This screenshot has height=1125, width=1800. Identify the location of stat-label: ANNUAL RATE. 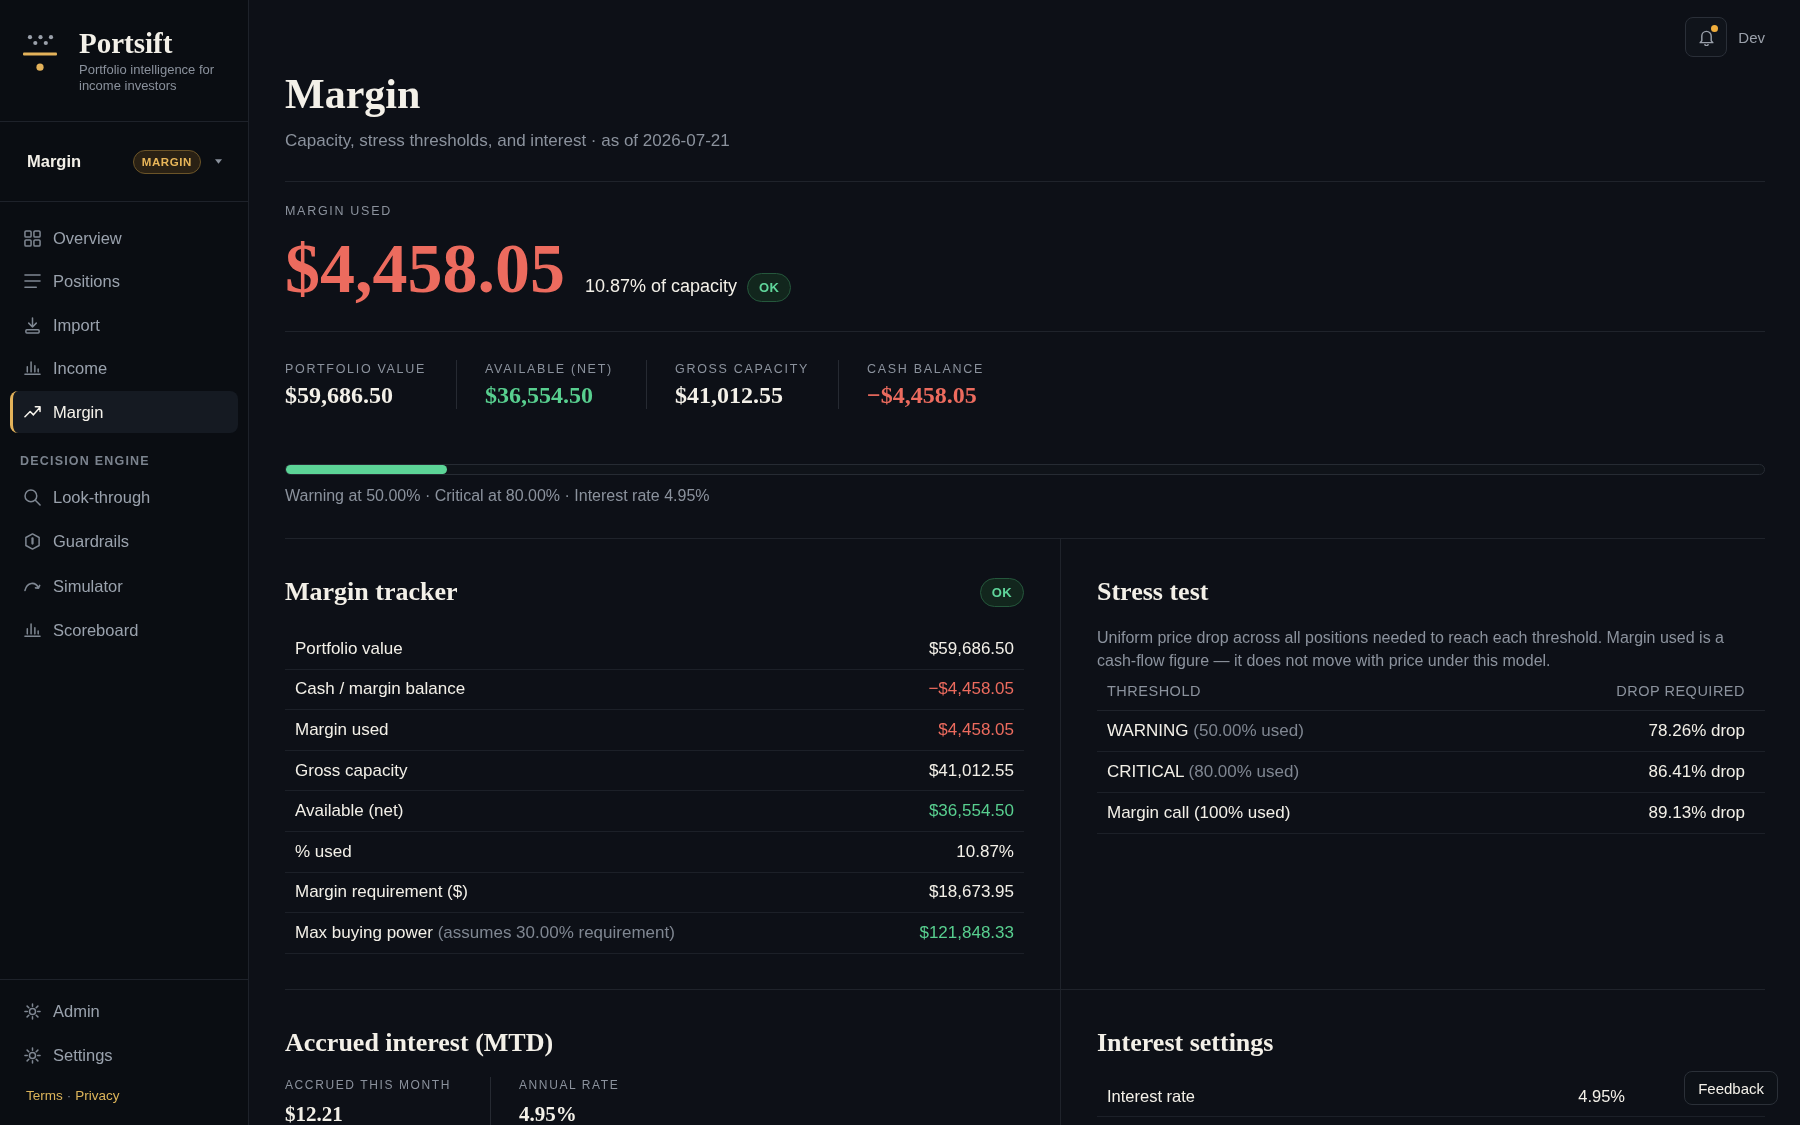
(569, 1084).